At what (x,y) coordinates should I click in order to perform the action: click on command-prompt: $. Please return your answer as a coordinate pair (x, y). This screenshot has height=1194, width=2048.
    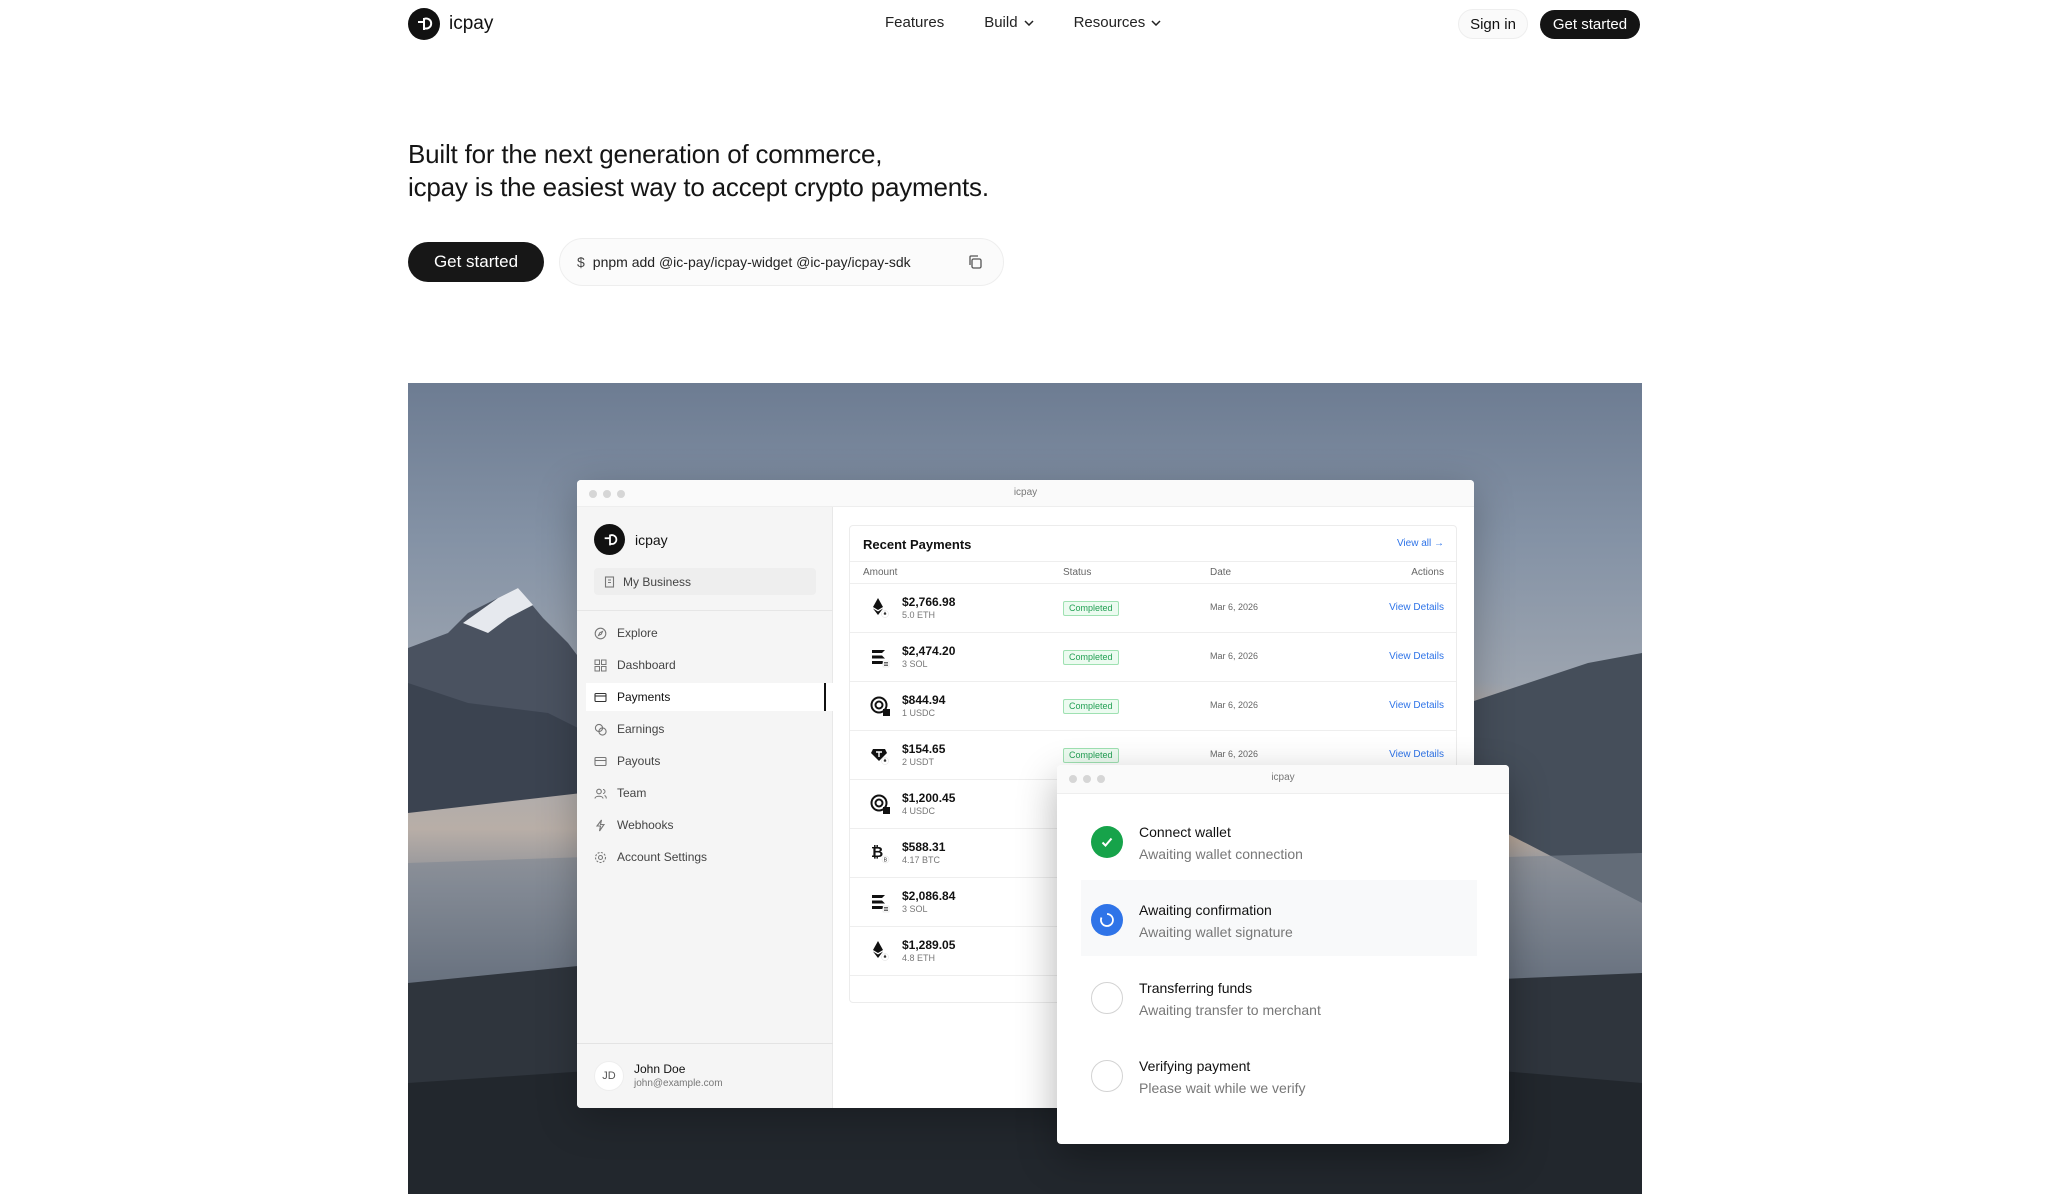
    Looking at the image, I should click on (581, 262).